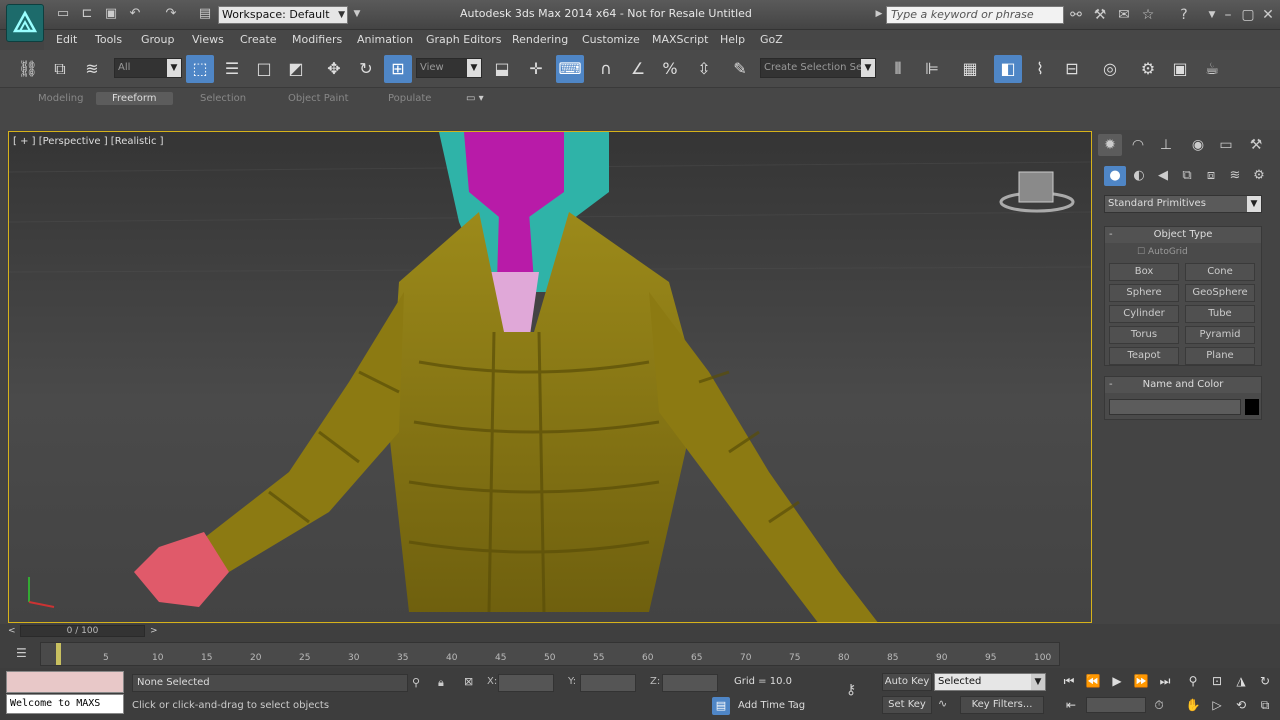 The height and width of the screenshot is (720, 1280). I want to click on go-to-end-icon: ⏭, so click(1165, 681).